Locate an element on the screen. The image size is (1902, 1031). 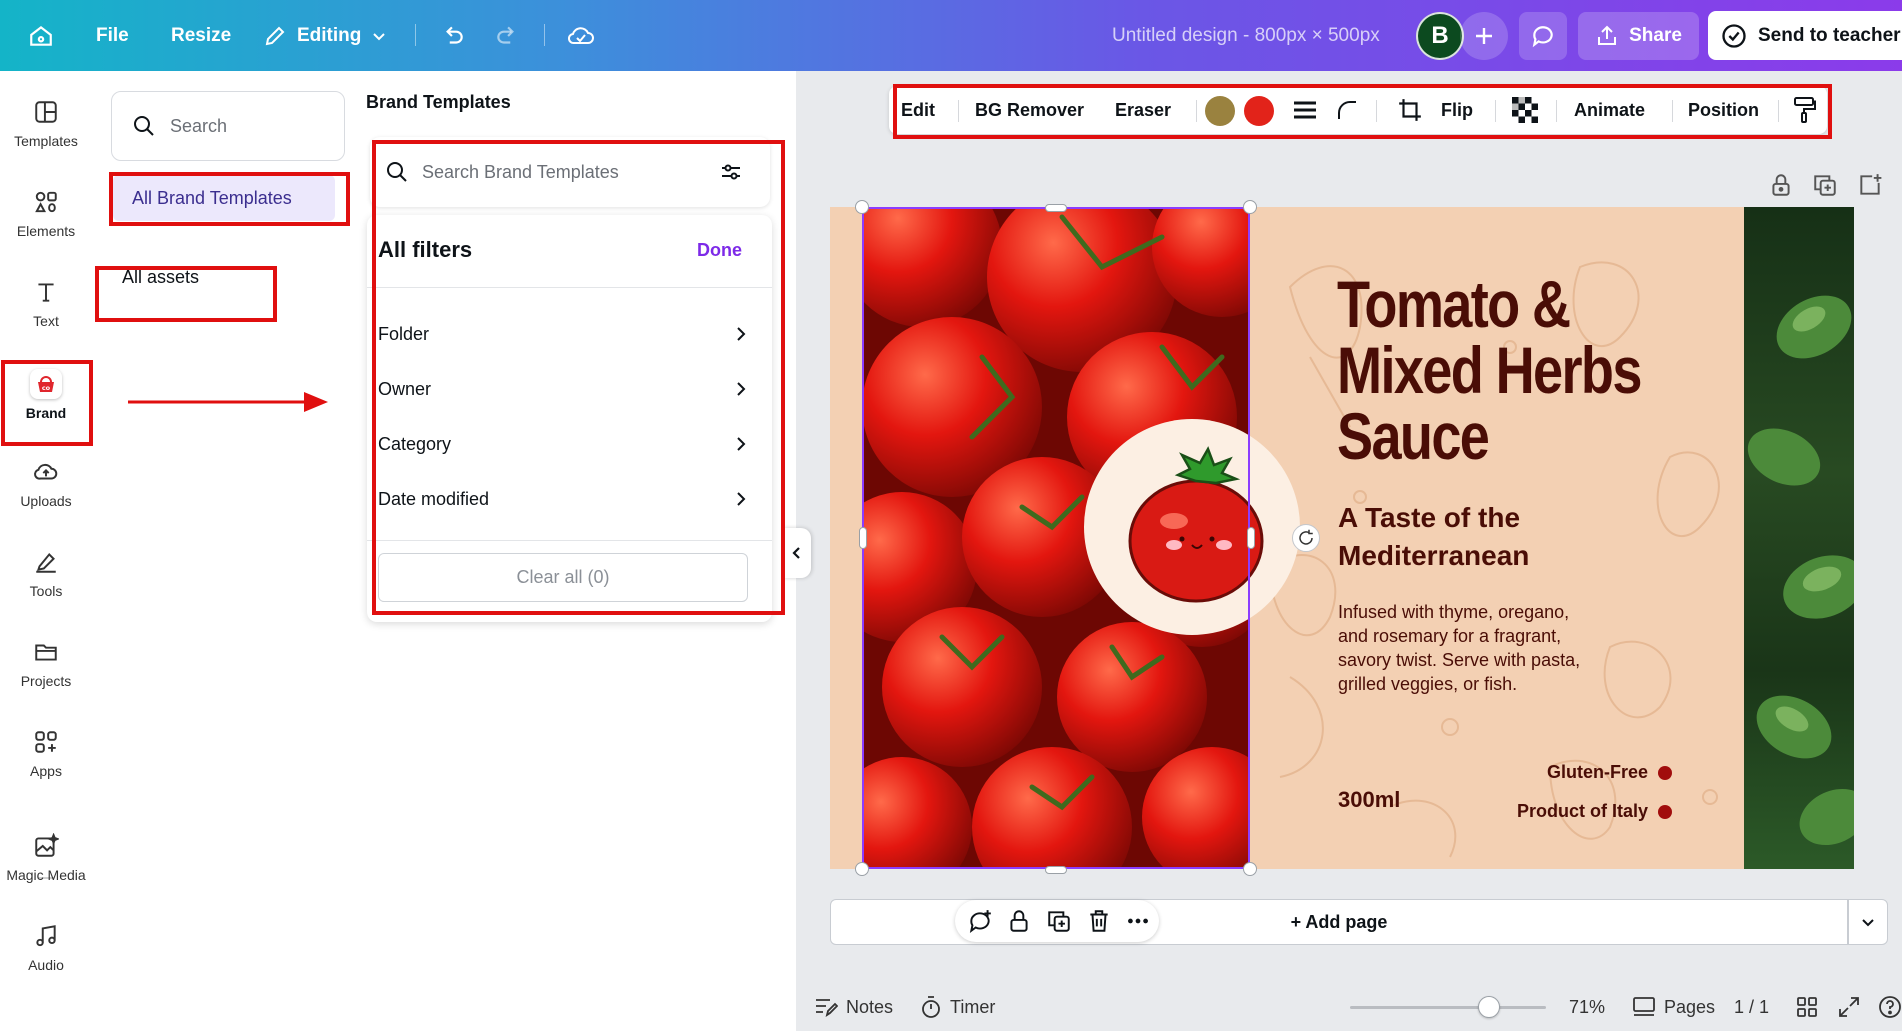
grid-view-button is located at coordinates (1807, 1007).